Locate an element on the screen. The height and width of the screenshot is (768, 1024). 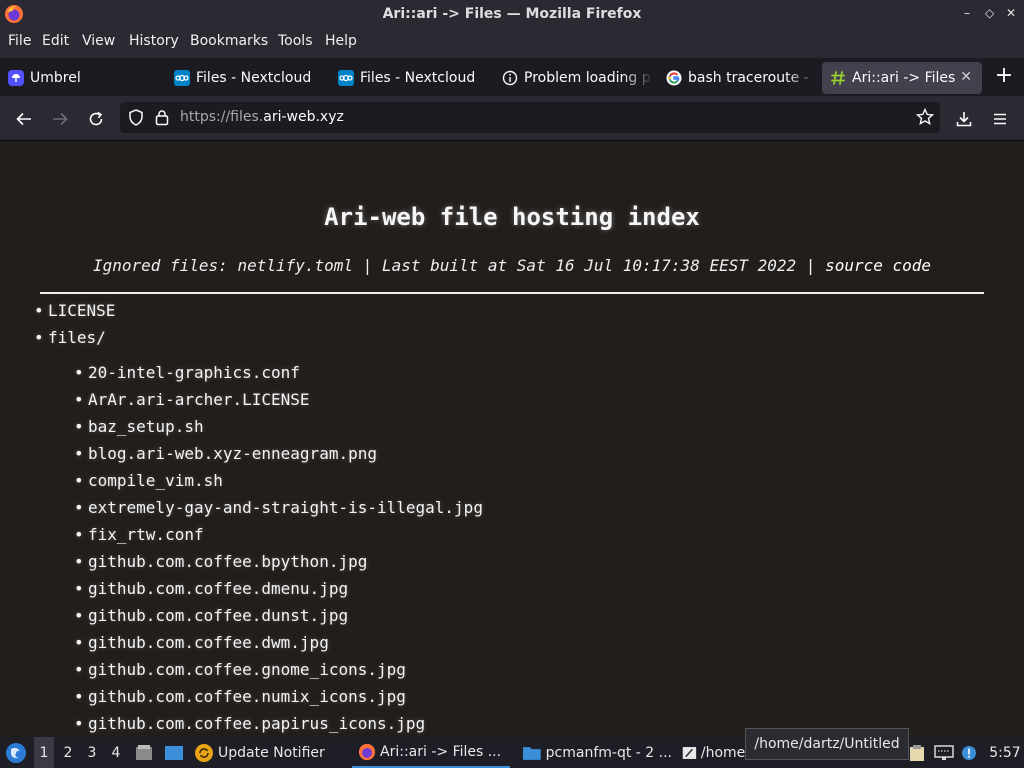
tab-bash-traceroute: bash traceroute - is located at coordinates (738, 78).